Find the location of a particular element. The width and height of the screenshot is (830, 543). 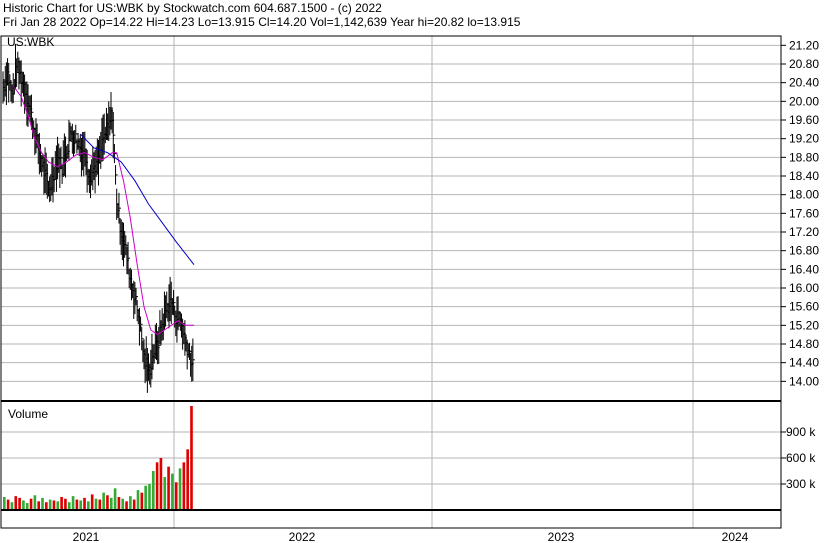

price-tick-label: 15.20 is located at coordinates (804, 325).